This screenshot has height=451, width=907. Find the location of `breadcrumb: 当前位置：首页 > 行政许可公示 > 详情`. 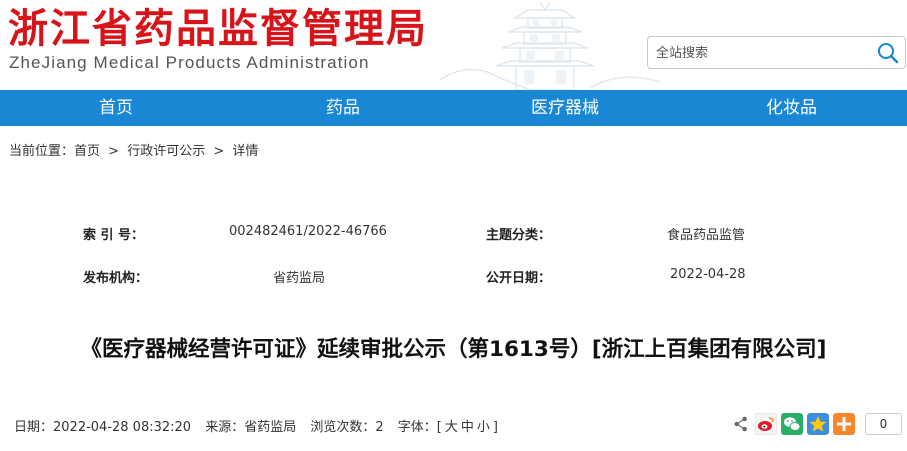

breadcrumb: 当前位置：首页 > 行政许可公示 > 详情 is located at coordinates (135, 149).